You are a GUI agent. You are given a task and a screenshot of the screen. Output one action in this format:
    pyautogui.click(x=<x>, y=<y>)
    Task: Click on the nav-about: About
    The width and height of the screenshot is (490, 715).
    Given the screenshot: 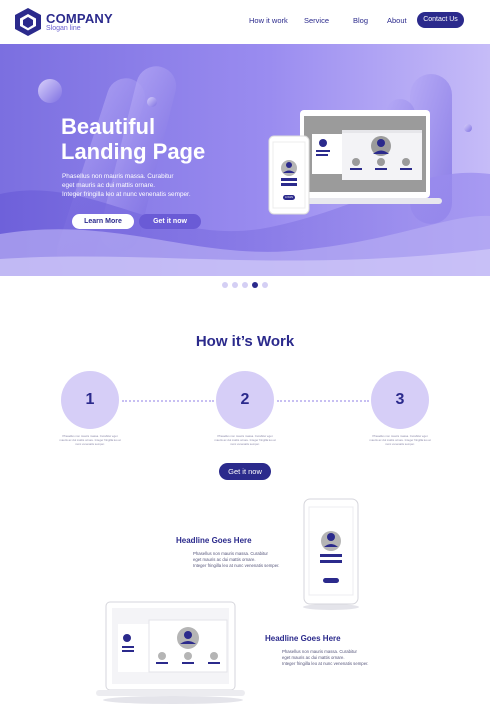 What is the action you would take?
    pyautogui.click(x=397, y=20)
    